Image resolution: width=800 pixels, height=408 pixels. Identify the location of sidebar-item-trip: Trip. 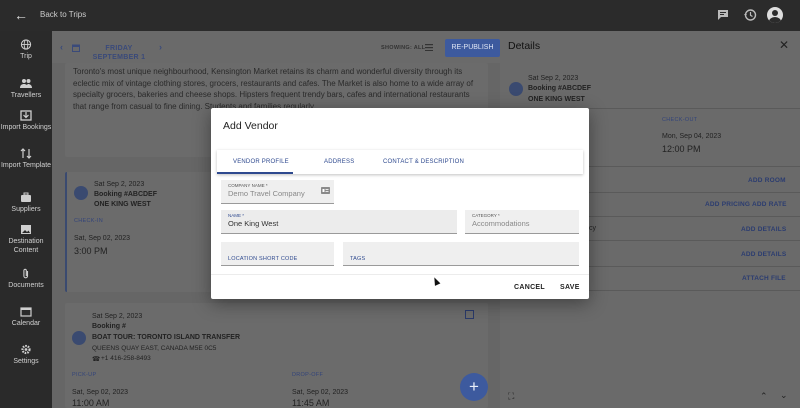
(26, 50).